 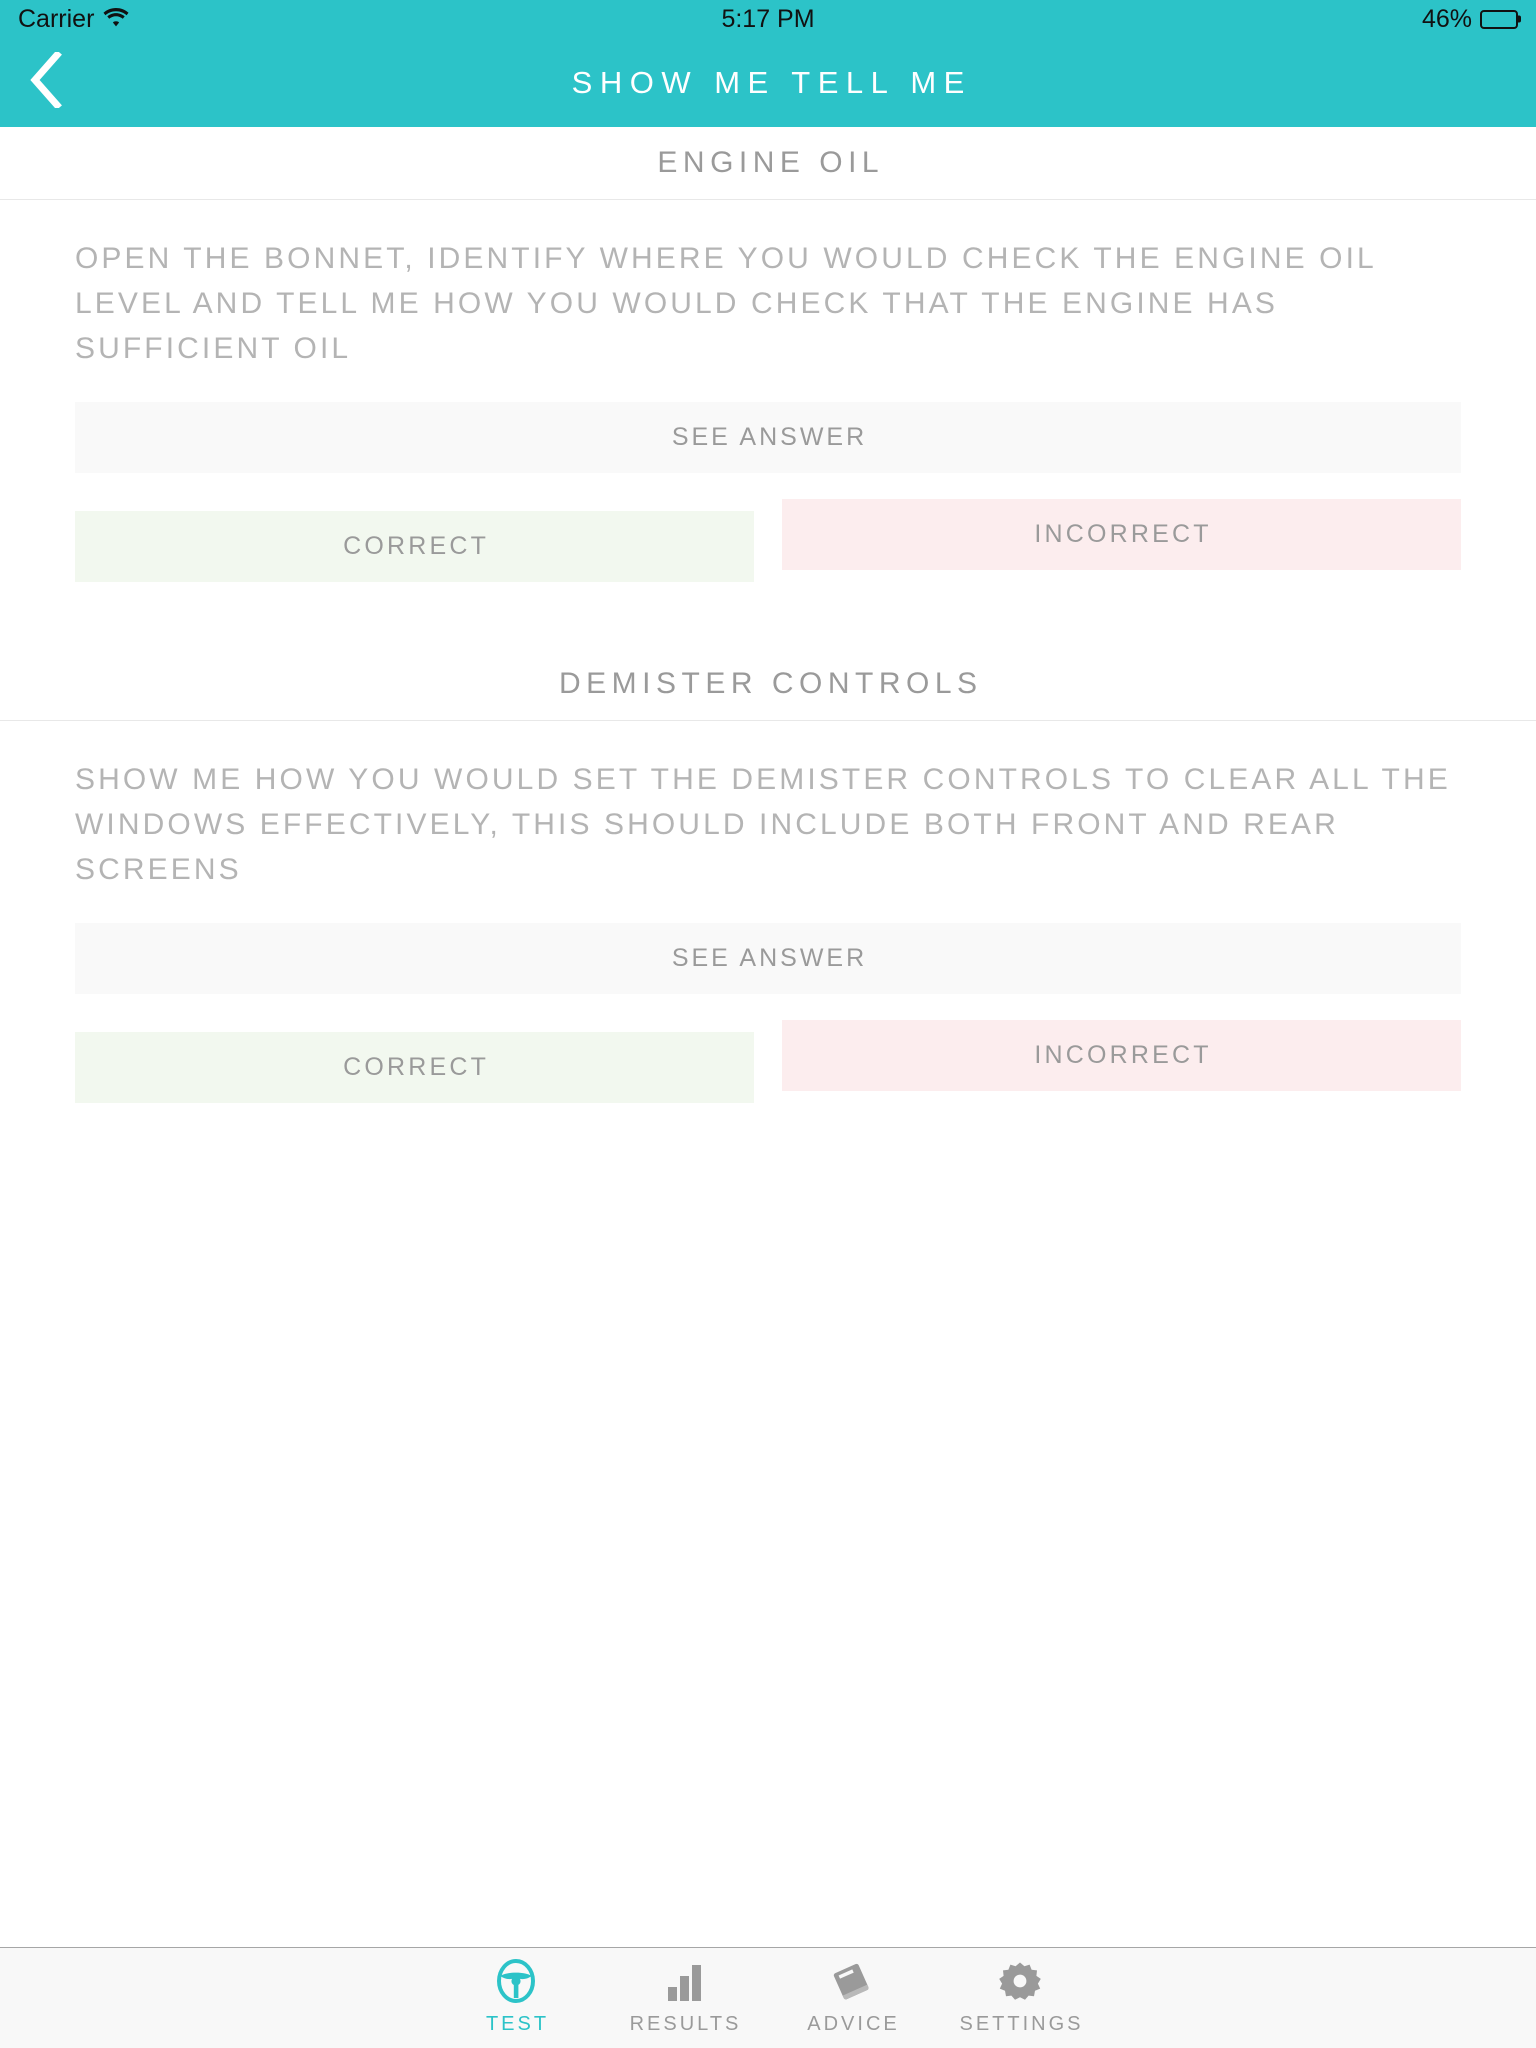 What do you see at coordinates (771, 82) in the screenshot?
I see `page-title: SHOW ME TELL ME` at bounding box center [771, 82].